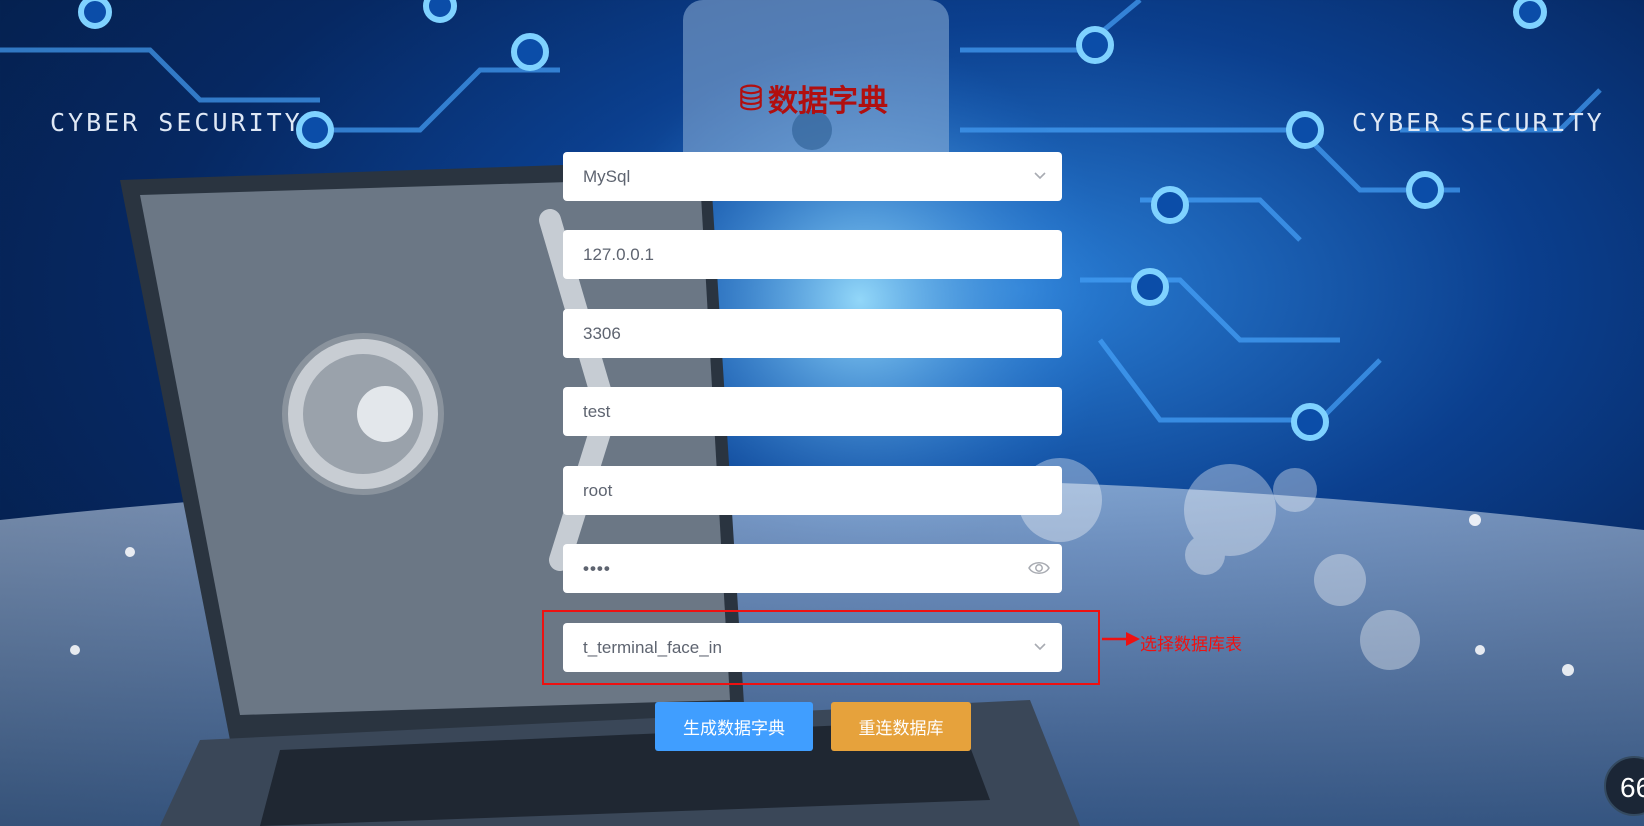  Describe the element at coordinates (1478, 122) in the screenshot. I see `banner-right-text: CYBER SECURITY` at that location.